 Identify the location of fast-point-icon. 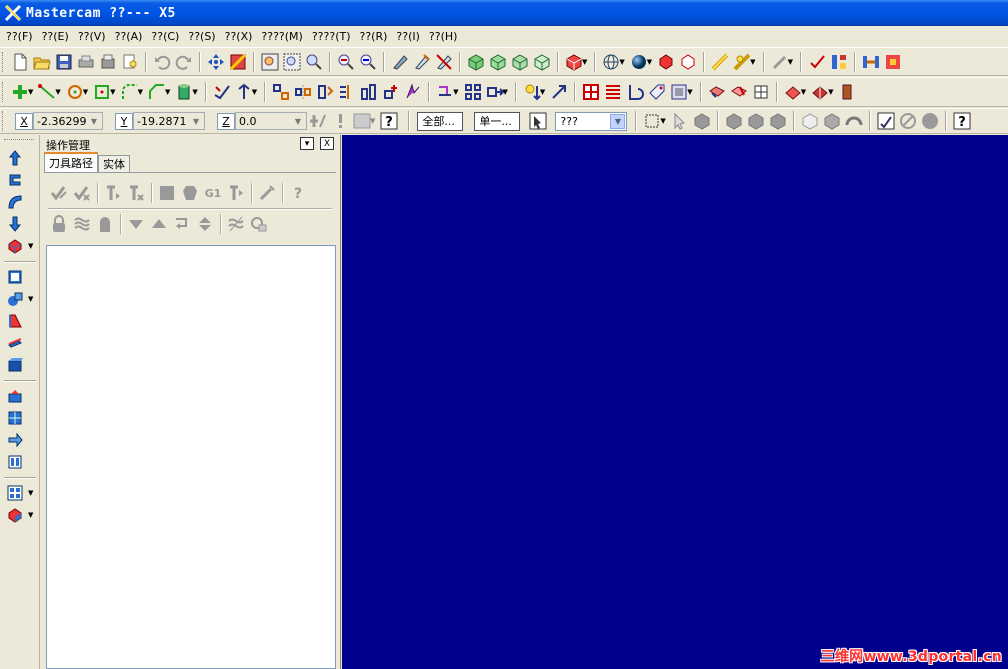
(318, 121).